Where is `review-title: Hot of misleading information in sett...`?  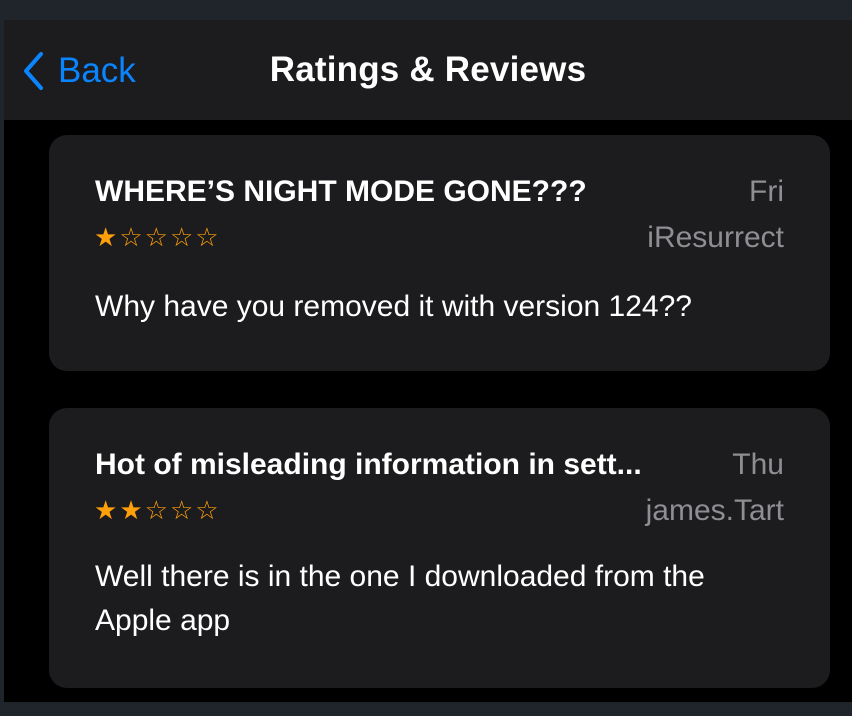
review-title: Hot of misleading information in sett... is located at coordinates (368, 464).